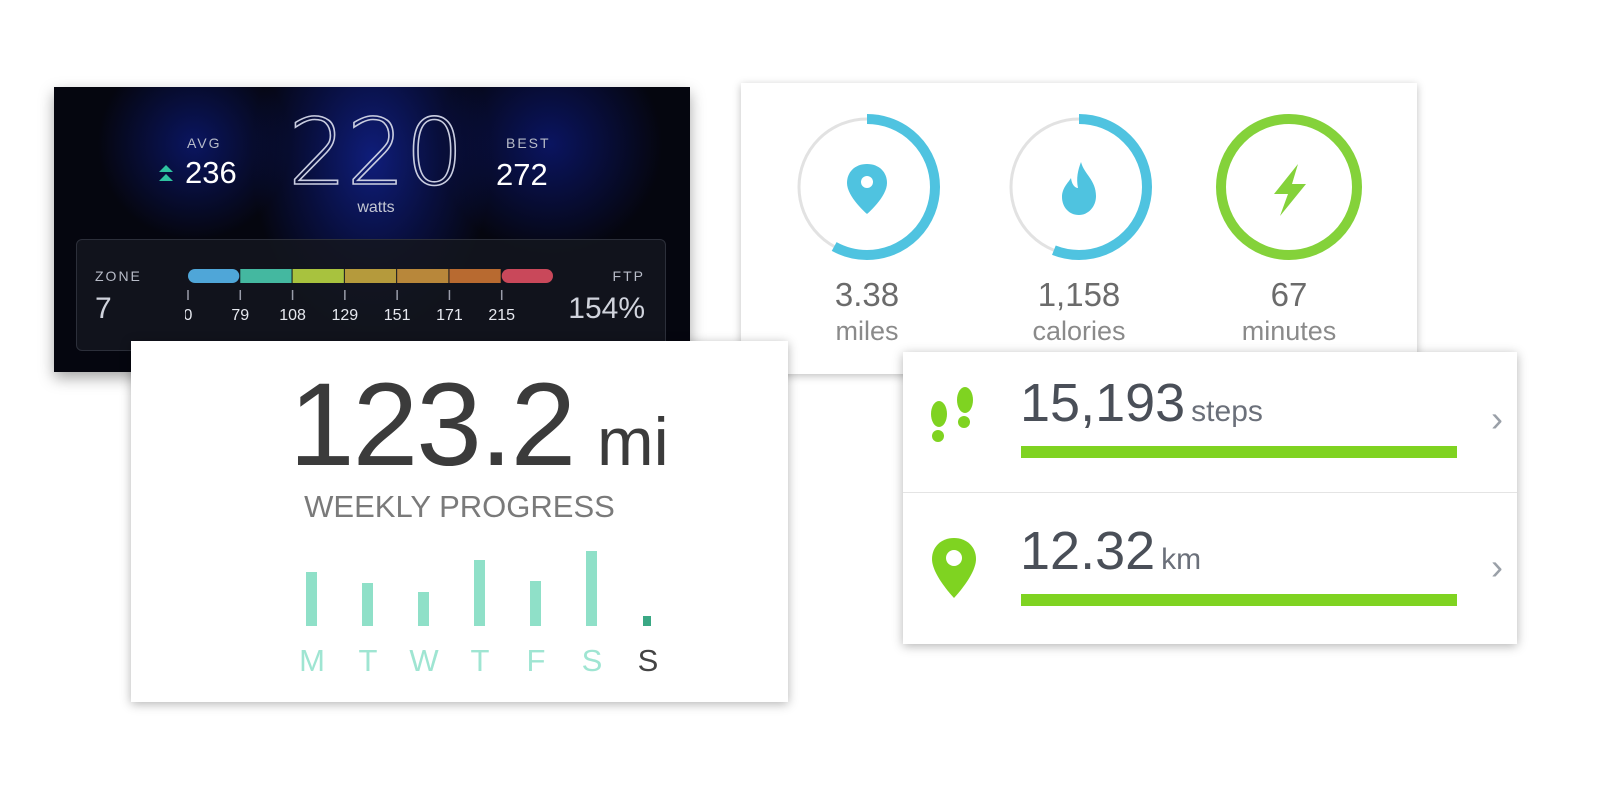 The image size is (1600, 800). What do you see at coordinates (628, 276) in the screenshot?
I see `ftp-label: FTP` at bounding box center [628, 276].